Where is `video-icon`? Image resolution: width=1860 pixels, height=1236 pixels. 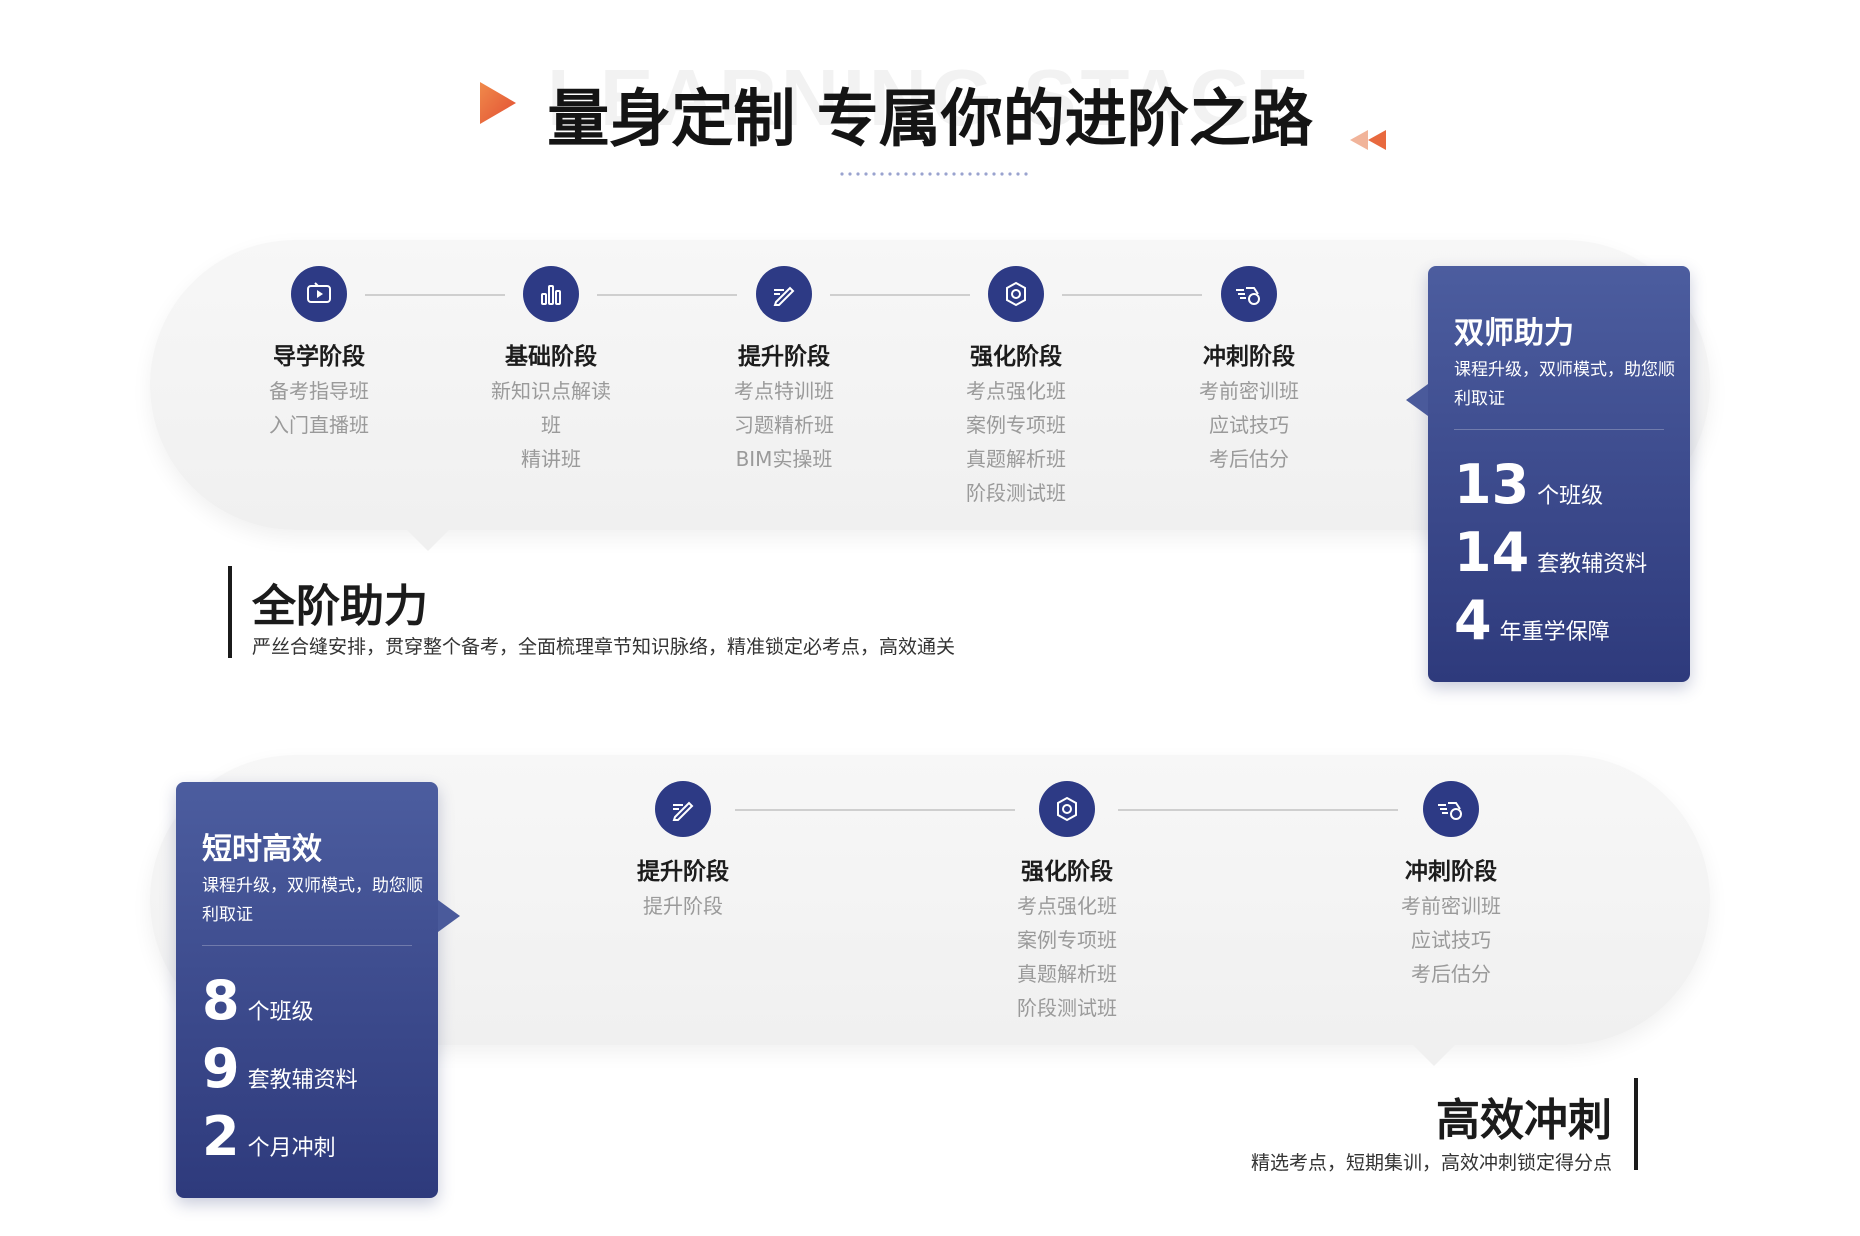 video-icon is located at coordinates (319, 294).